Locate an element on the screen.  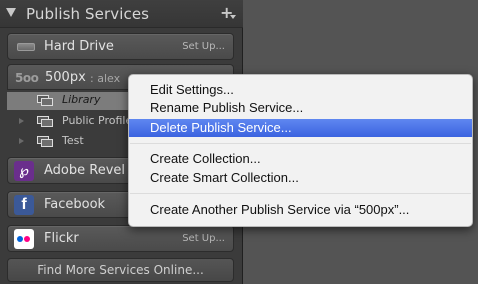
service-label: 500px is located at coordinates (65, 77).